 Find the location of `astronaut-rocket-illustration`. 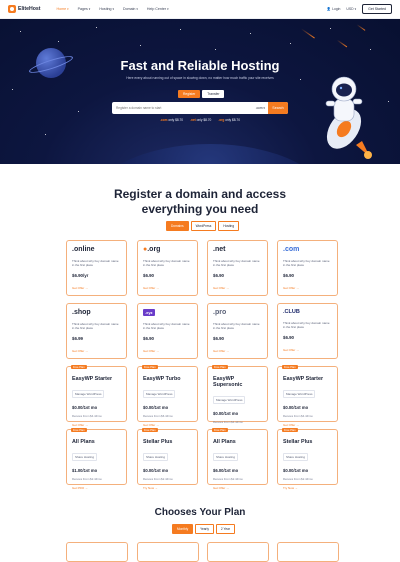

astronaut-rocket-illustration is located at coordinates (348, 117).